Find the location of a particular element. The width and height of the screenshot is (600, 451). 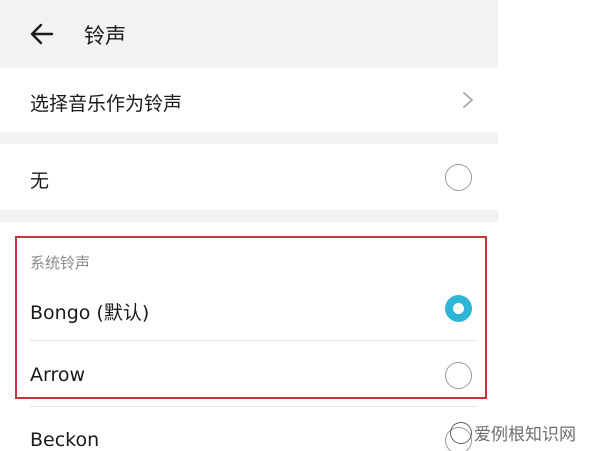

arrow-left-icon is located at coordinates (42, 34).